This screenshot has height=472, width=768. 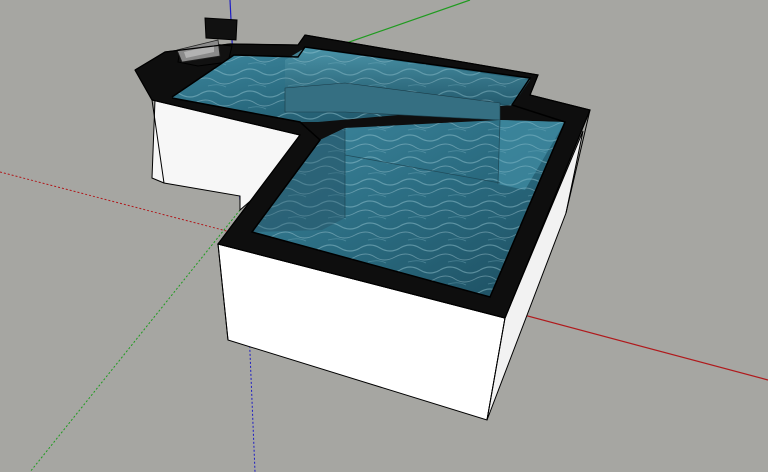 What do you see at coordinates (636, 345) in the screenshot?
I see `red-axis` at bounding box center [636, 345].